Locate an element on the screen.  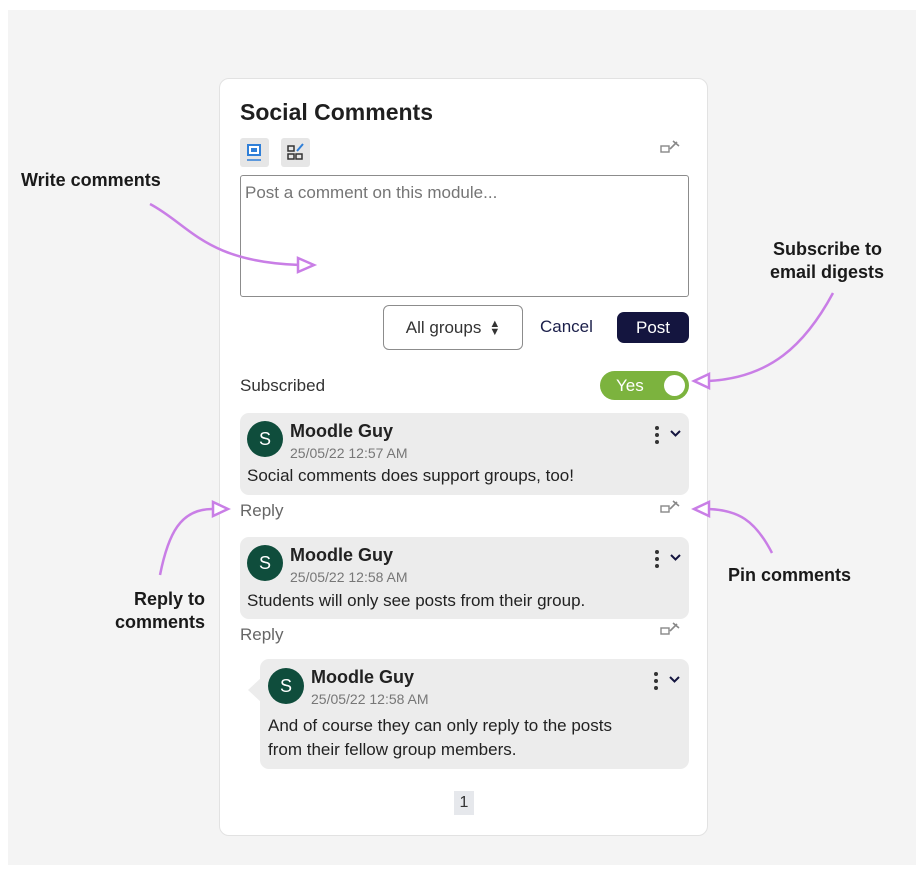
arrow-subscribe is located at coordinates (771, 337).